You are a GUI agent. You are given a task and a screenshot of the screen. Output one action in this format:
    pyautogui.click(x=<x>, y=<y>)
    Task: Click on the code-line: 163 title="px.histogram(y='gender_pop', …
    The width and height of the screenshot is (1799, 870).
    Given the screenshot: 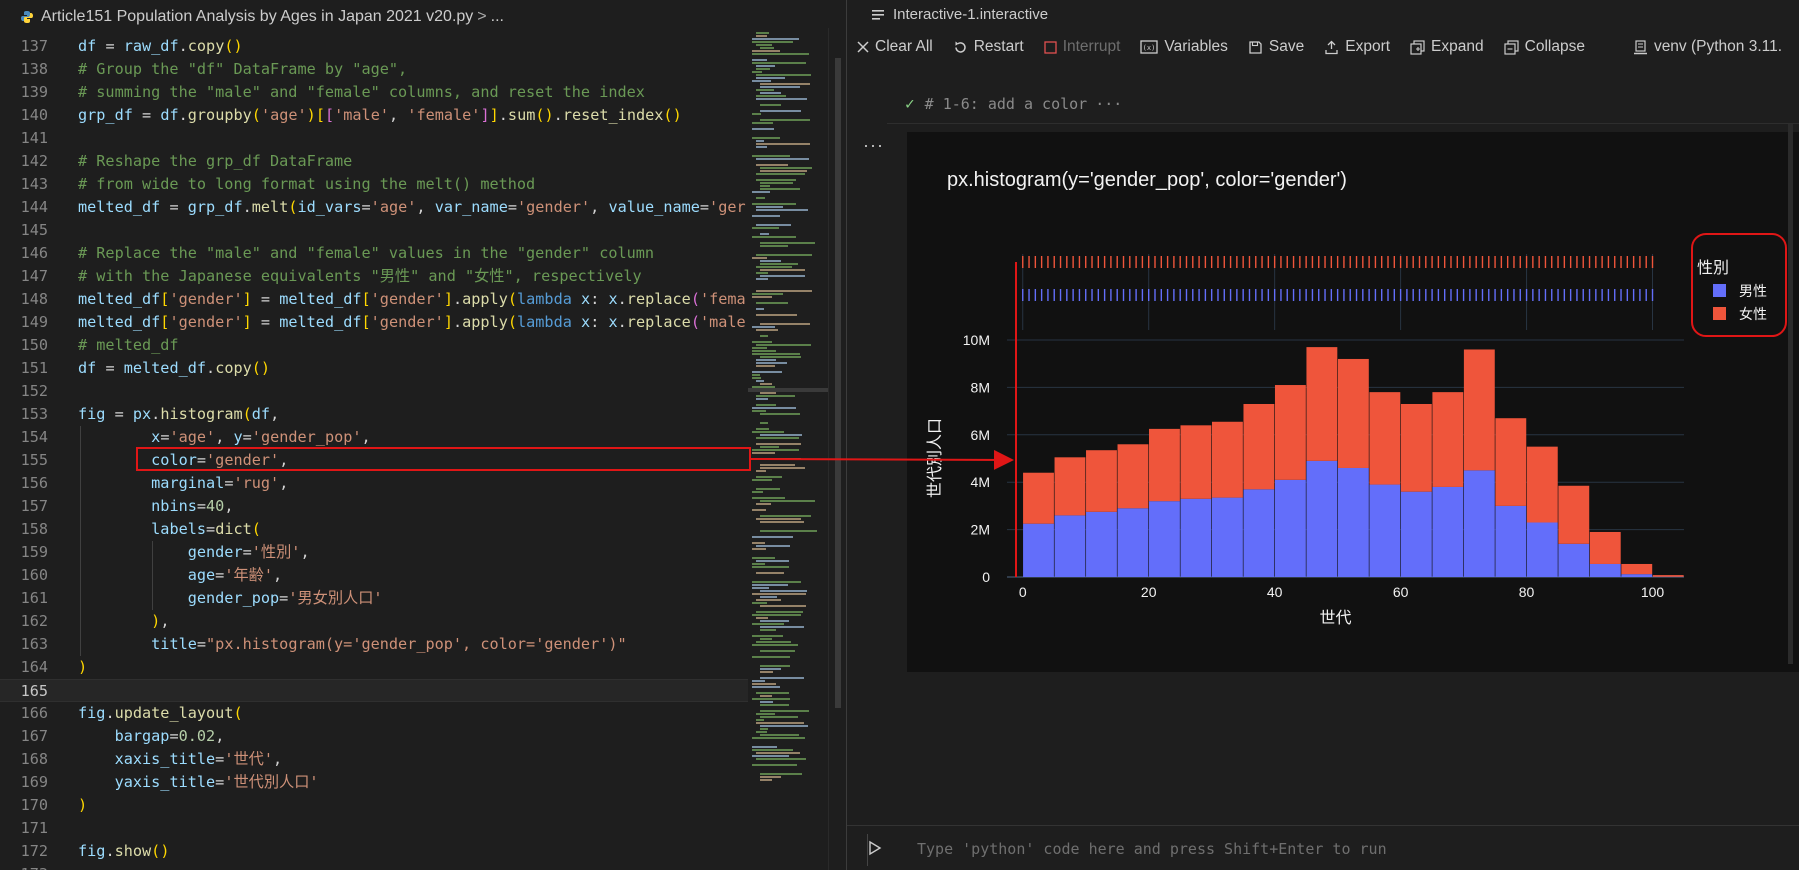 What is the action you would take?
    pyautogui.click(x=374, y=644)
    